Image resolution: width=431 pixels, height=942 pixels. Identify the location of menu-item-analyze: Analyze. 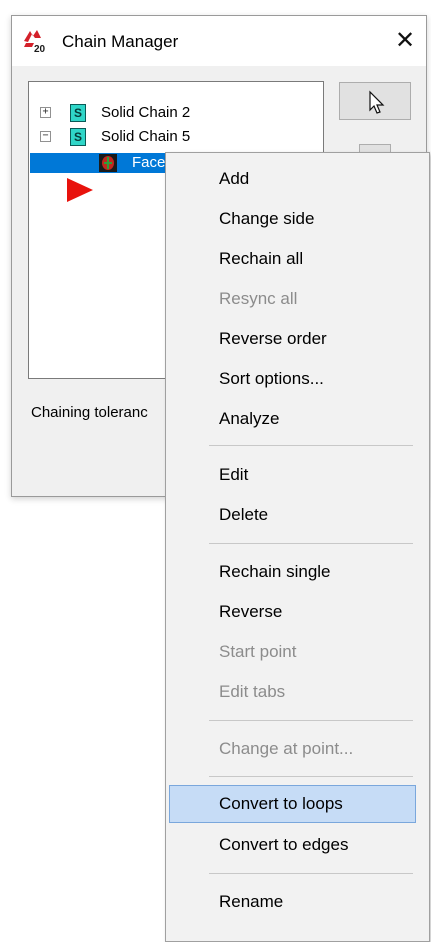
(297, 419).